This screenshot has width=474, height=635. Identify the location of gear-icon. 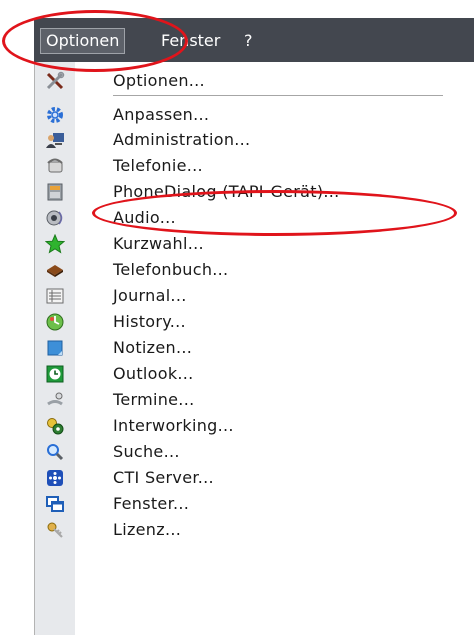
(55, 115).